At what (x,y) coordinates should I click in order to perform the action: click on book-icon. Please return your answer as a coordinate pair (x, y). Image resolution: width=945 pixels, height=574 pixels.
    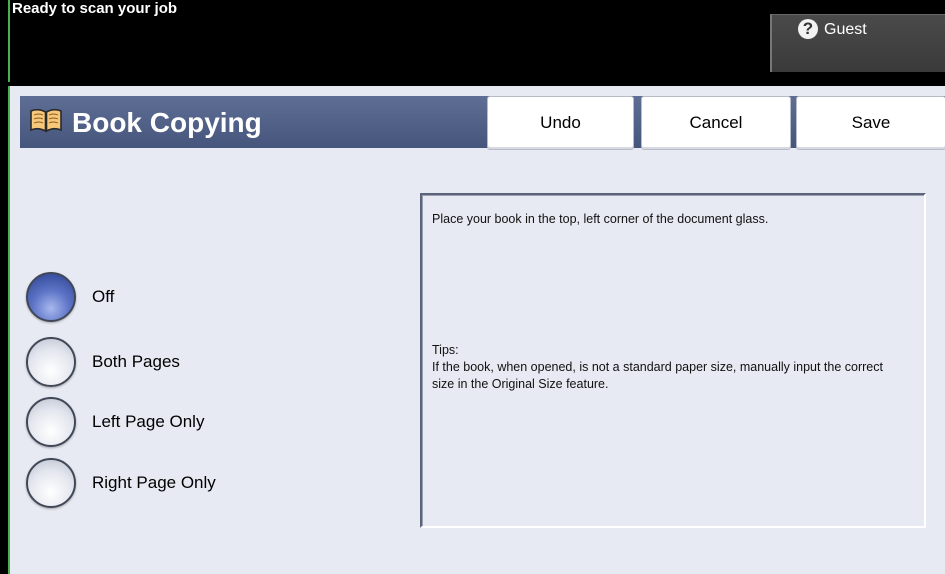
    Looking at the image, I should click on (46, 120).